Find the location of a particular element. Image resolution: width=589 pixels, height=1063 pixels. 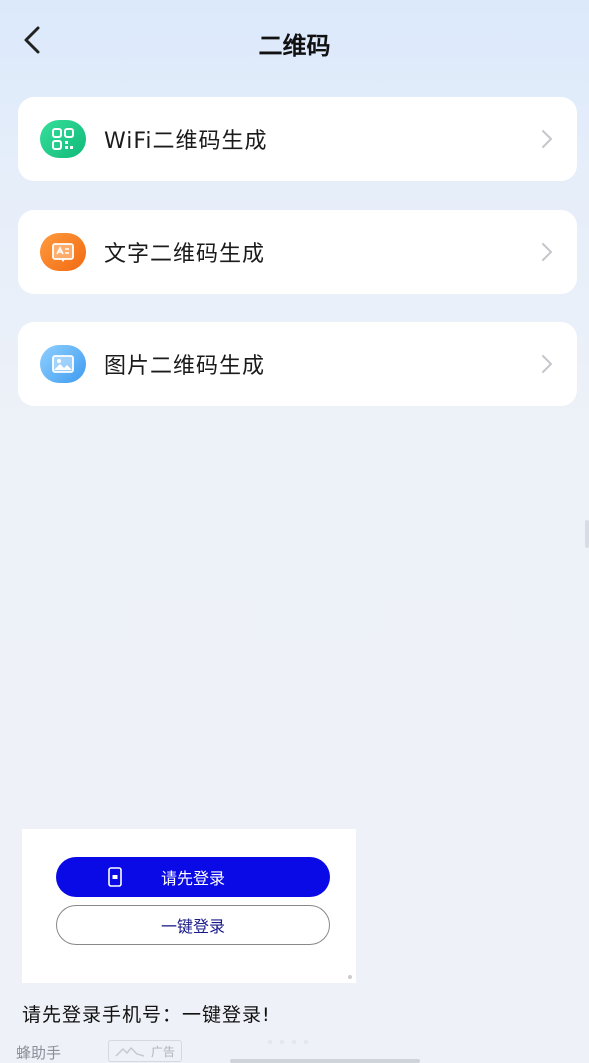

image-icon is located at coordinates (63, 364).